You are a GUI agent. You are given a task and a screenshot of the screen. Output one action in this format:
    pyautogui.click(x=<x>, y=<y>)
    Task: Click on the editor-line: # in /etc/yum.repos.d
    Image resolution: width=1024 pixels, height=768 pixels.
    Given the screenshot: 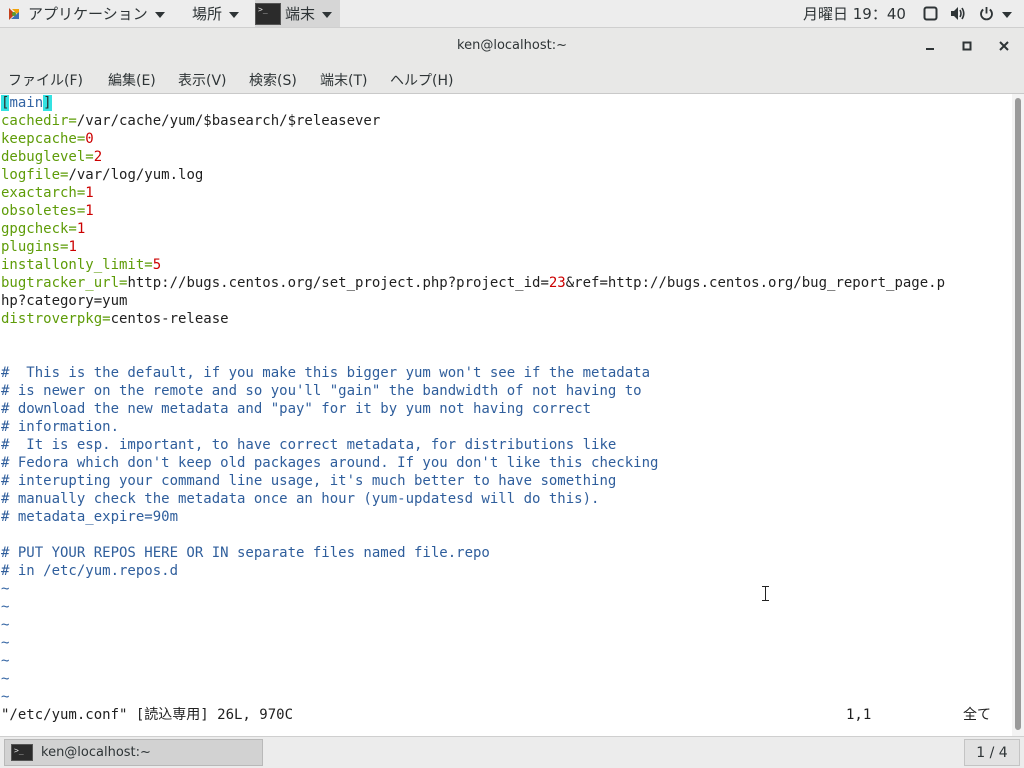 What is the action you would take?
    pyautogui.click(x=89, y=571)
    